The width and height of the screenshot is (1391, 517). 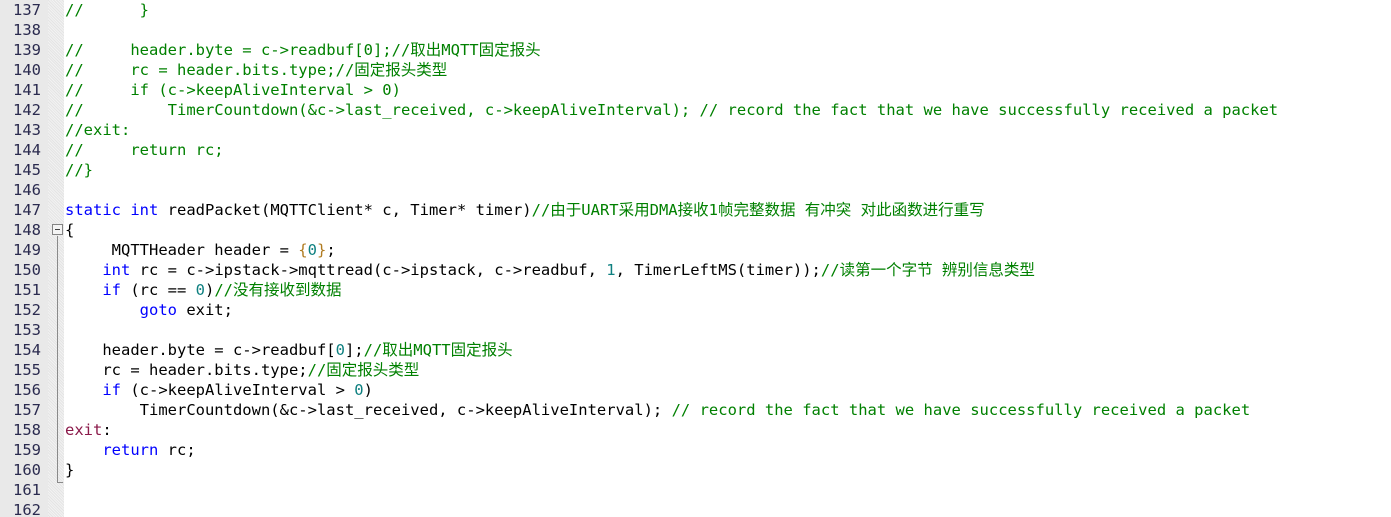 I want to click on code-token: return, so click(x=130, y=450).